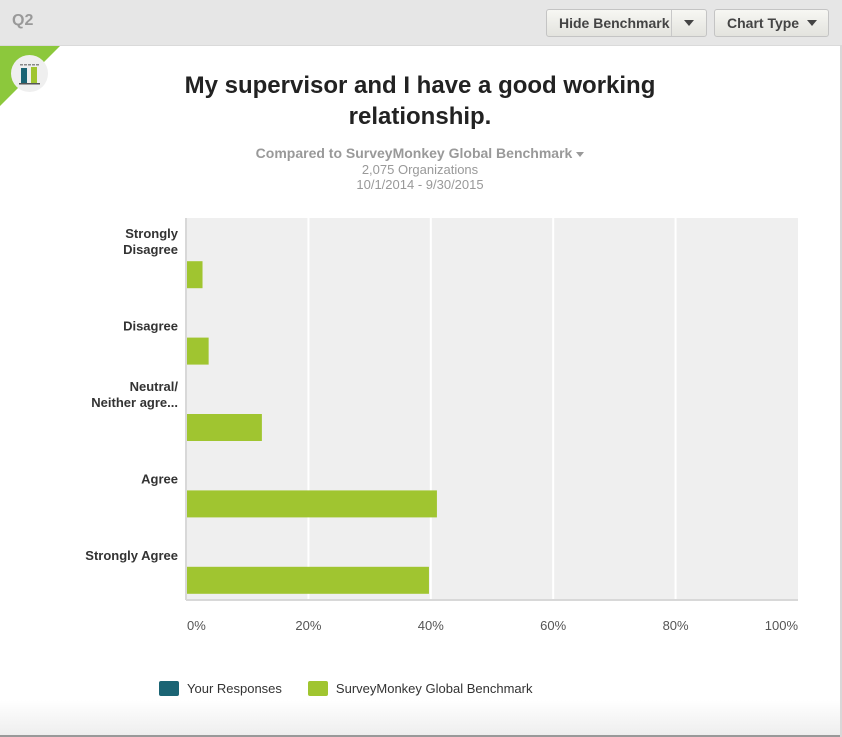 This screenshot has height=737, width=842. I want to click on panel-footer, so click(421, 718).